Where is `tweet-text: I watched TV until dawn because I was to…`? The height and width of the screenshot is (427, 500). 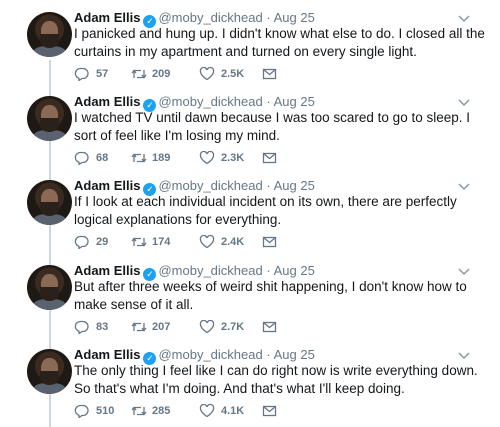
tweet-text: I watched TV until dawn because I was to… is located at coordinates (272, 126).